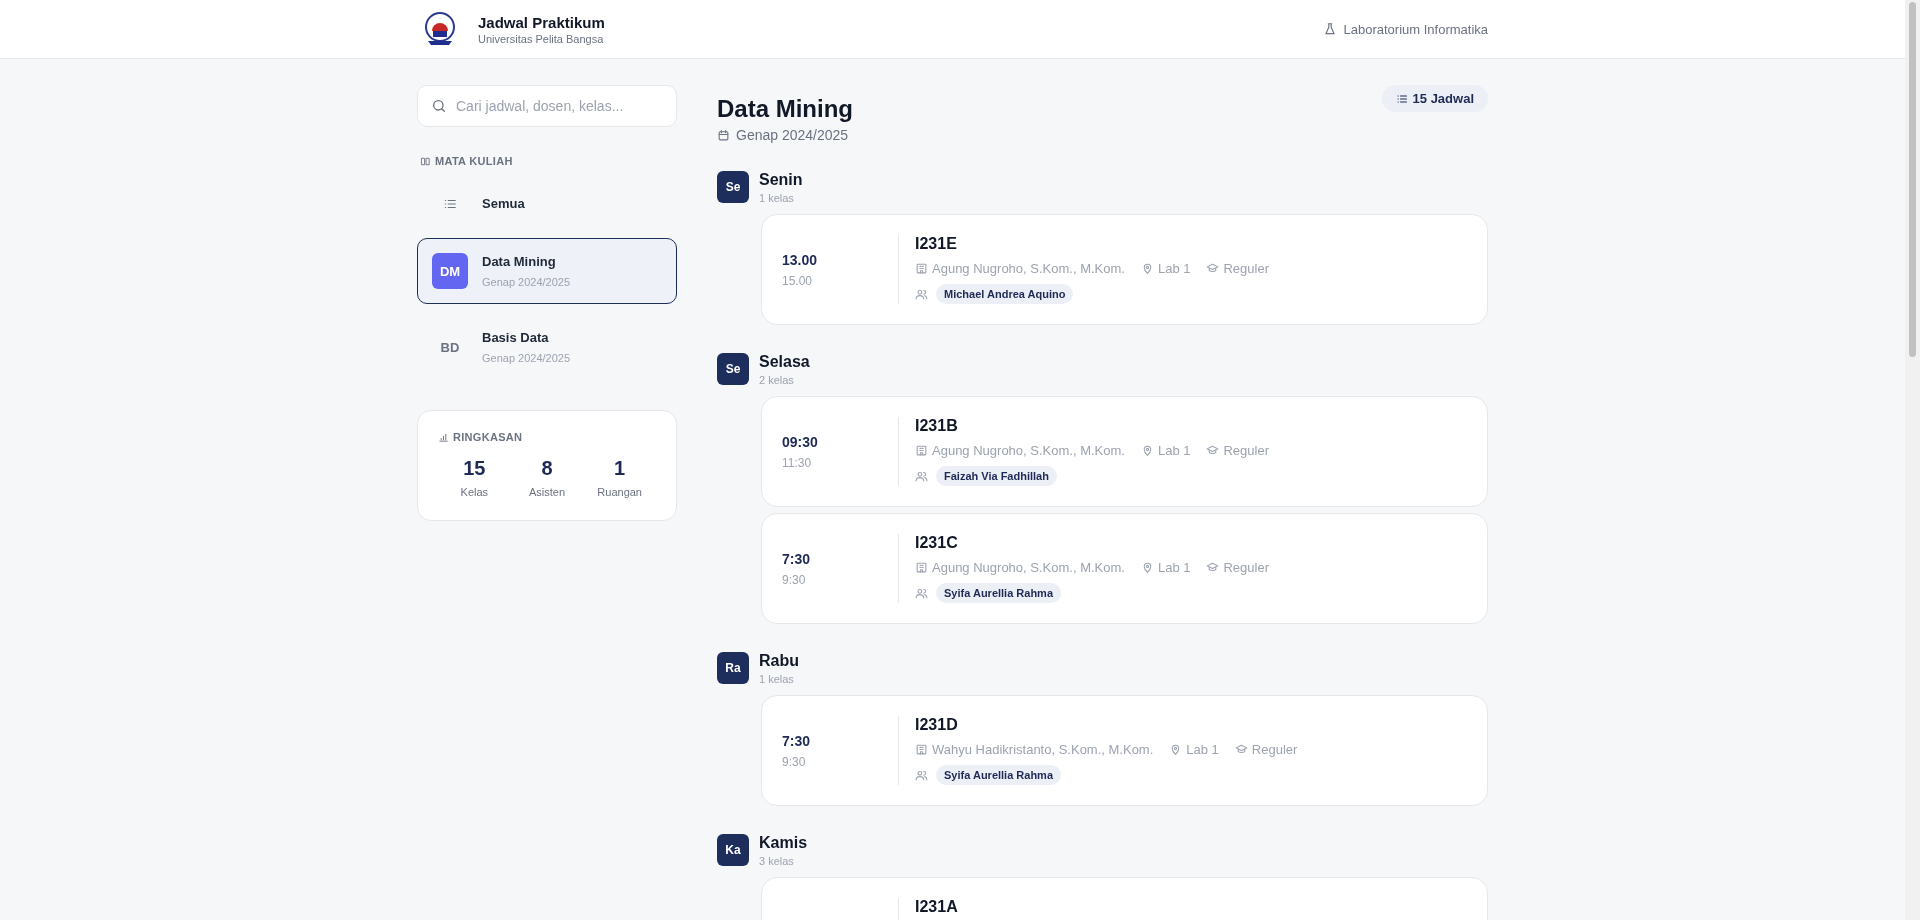 This screenshot has height=920, width=1920. I want to click on course-name: Semua, so click(503, 203).